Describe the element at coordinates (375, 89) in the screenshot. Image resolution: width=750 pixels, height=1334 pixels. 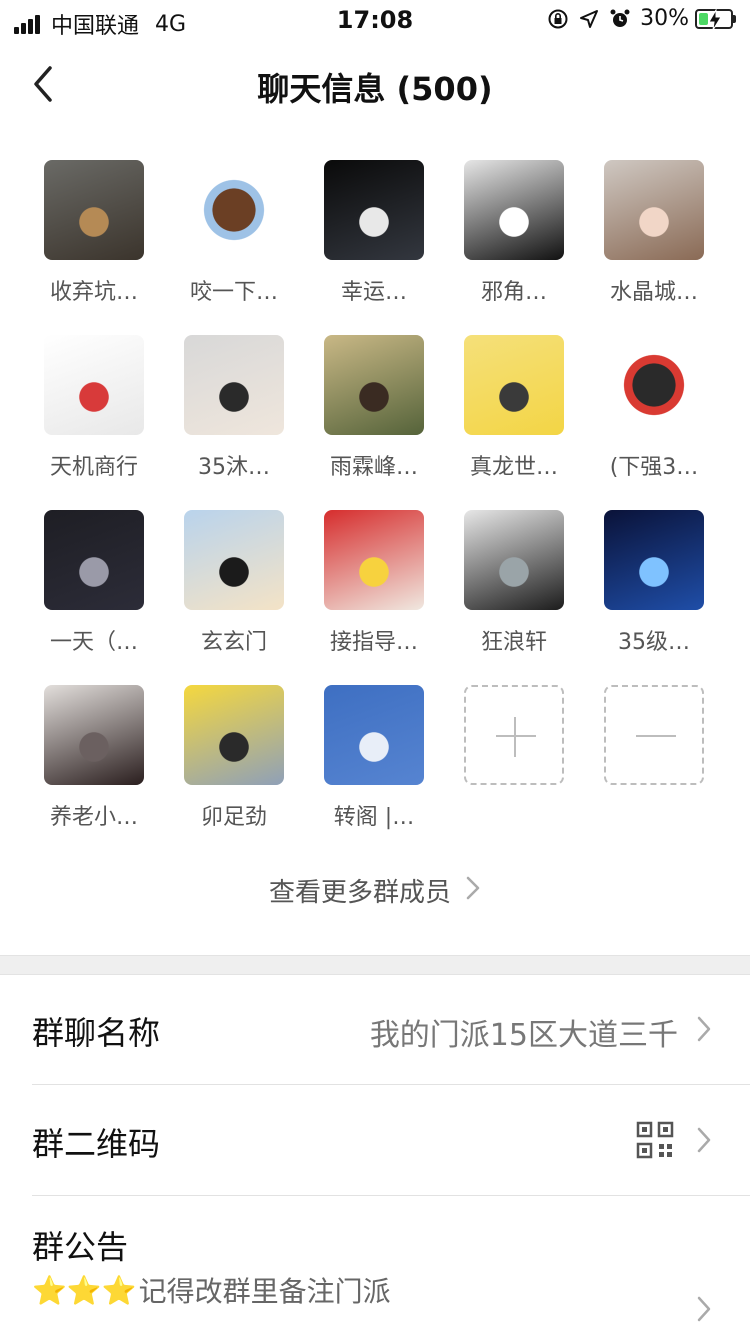
I see `page-title: 聊天信息 (500)` at that location.